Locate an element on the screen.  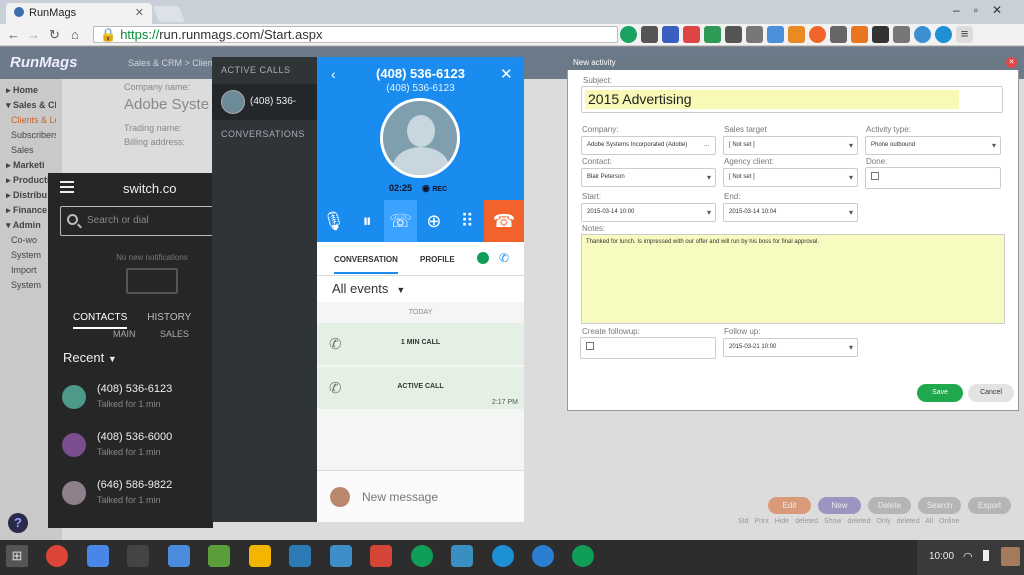
sidebar-item-subscribers: Subscribers is located at coordinates (31, 135).